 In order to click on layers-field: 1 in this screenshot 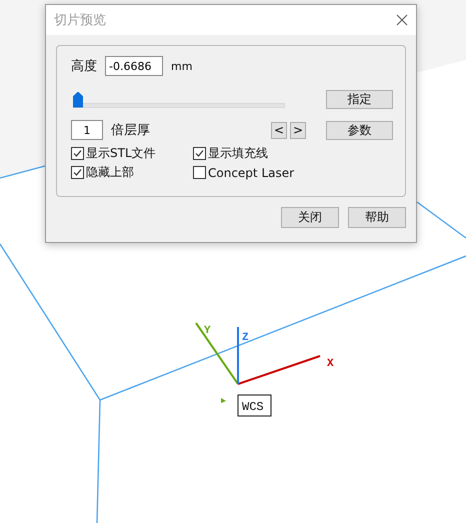, I will do `click(87, 130)`.